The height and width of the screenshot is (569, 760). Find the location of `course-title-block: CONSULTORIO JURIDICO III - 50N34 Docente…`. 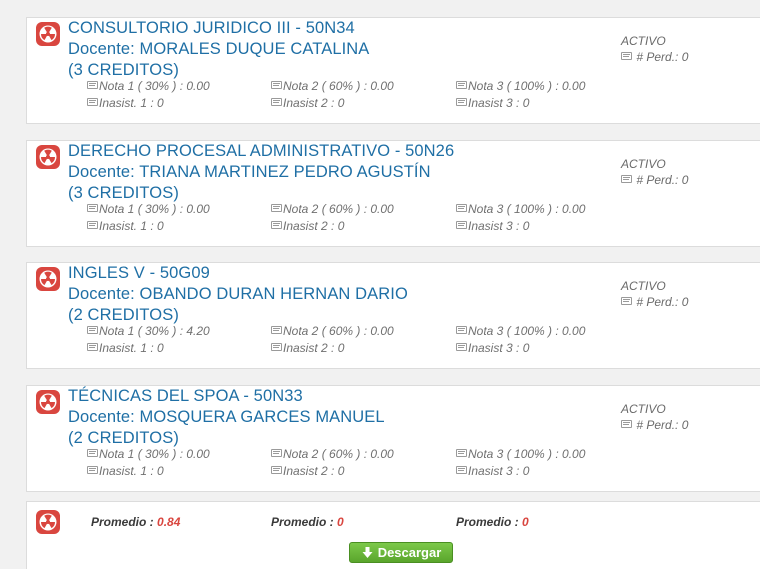

course-title-block: CONSULTORIO JURIDICO III - 50N34 Docente… is located at coordinates (218, 49).